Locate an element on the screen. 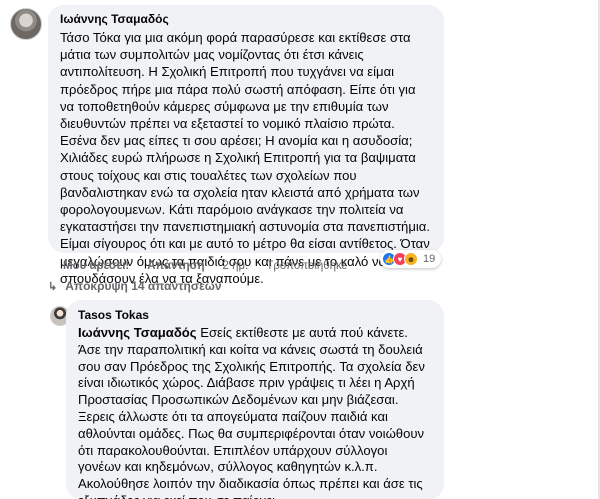 This screenshot has height=499, width=600. hide-replies-button: ↳ Απόκρυψη 14 απαντήσεων is located at coordinates (135, 286).